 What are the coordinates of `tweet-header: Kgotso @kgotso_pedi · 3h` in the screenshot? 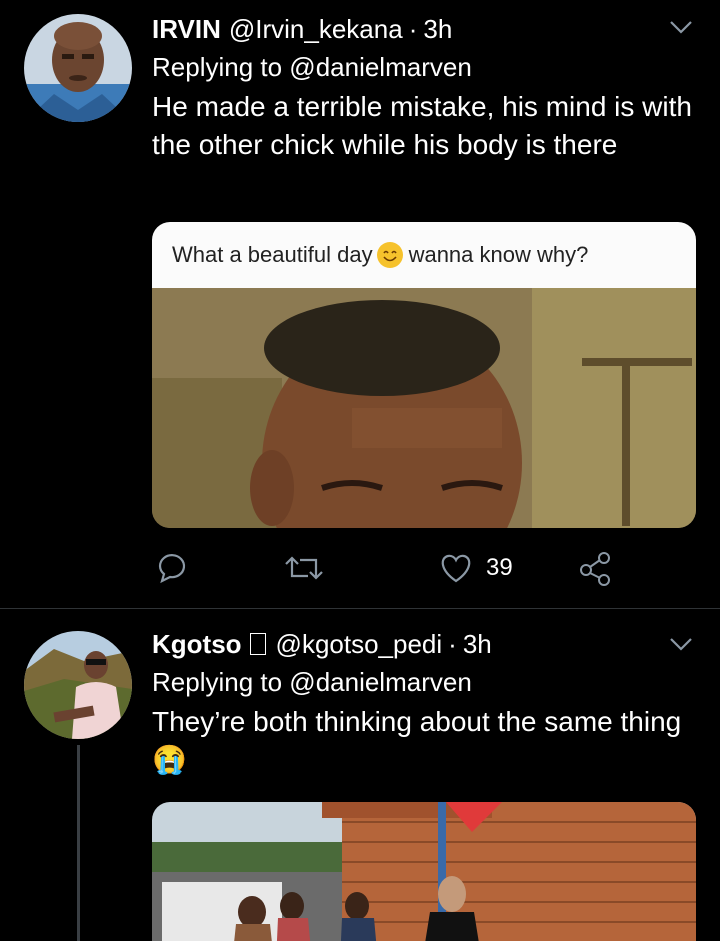 It's located at (424, 644).